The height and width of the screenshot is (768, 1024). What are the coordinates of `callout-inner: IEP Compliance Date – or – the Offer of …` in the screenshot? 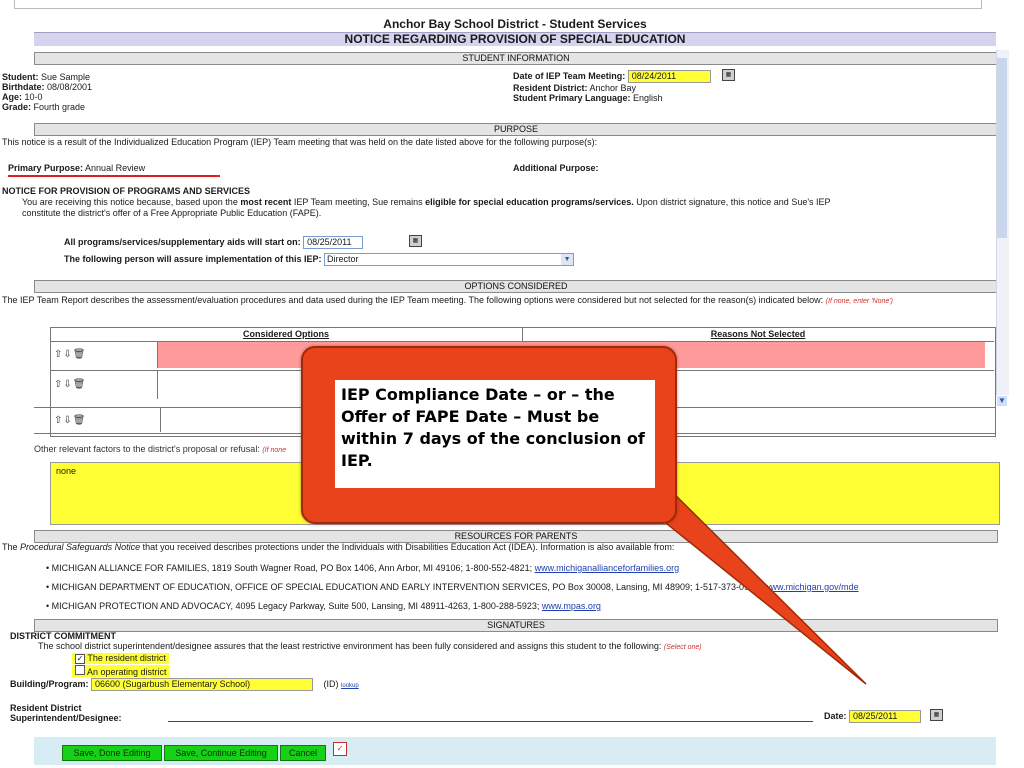 It's located at (495, 434).